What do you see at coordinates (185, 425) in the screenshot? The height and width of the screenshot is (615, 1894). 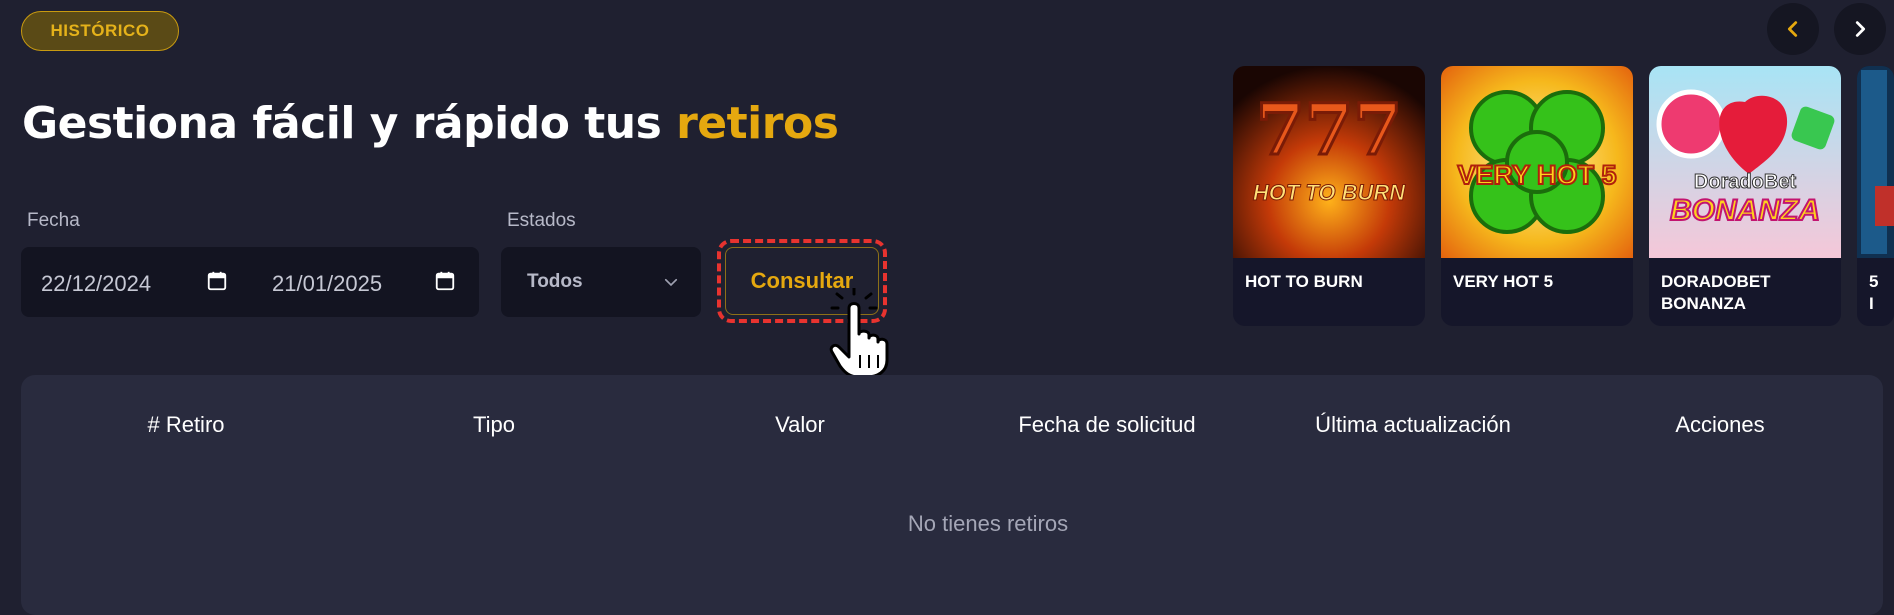 I see `column-header-retiro: # Retiro` at bounding box center [185, 425].